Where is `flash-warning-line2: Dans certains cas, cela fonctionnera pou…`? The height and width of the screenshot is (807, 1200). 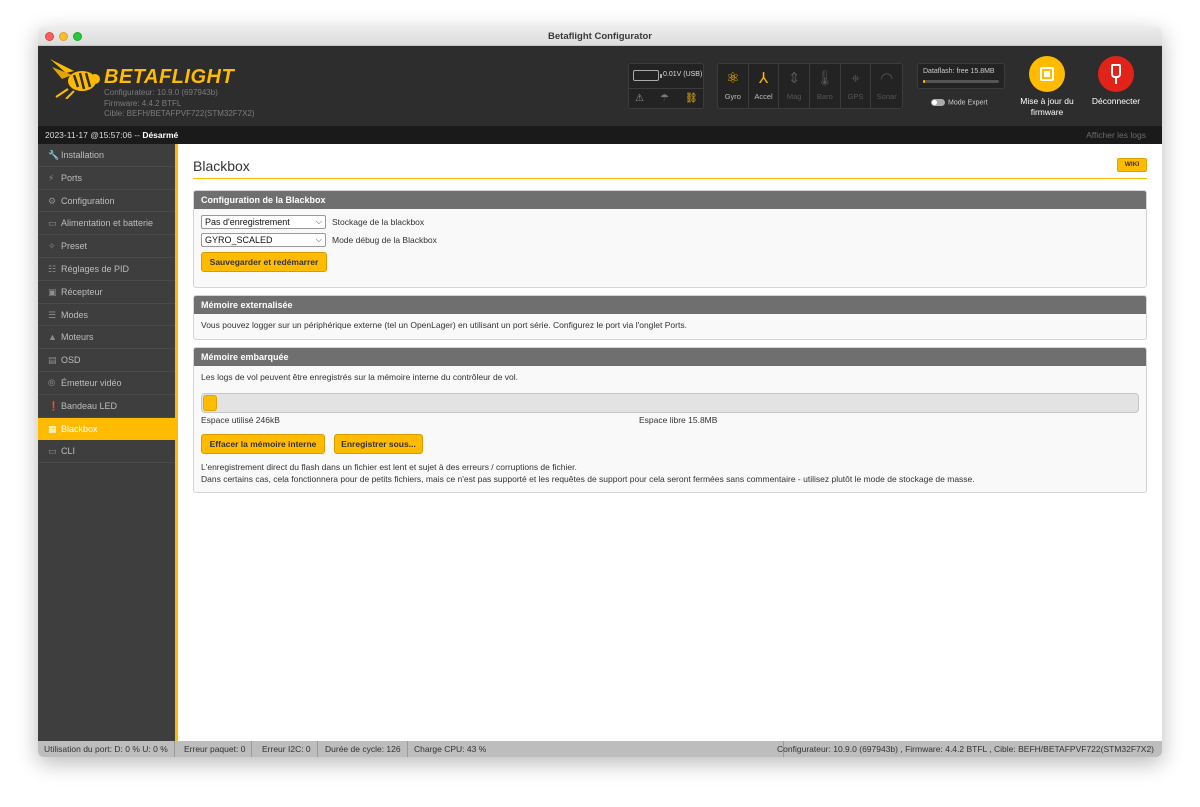
flash-warning-line2: Dans certains cas, cela fonctionnera pou… is located at coordinates (588, 479).